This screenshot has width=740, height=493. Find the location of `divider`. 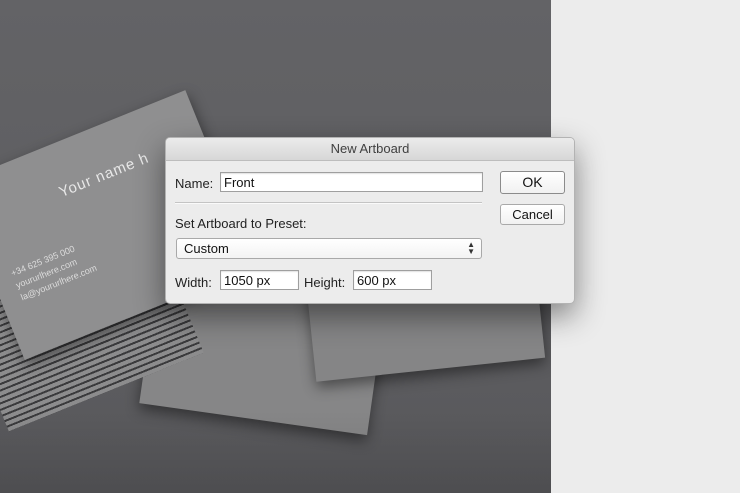

divider is located at coordinates (328, 203).